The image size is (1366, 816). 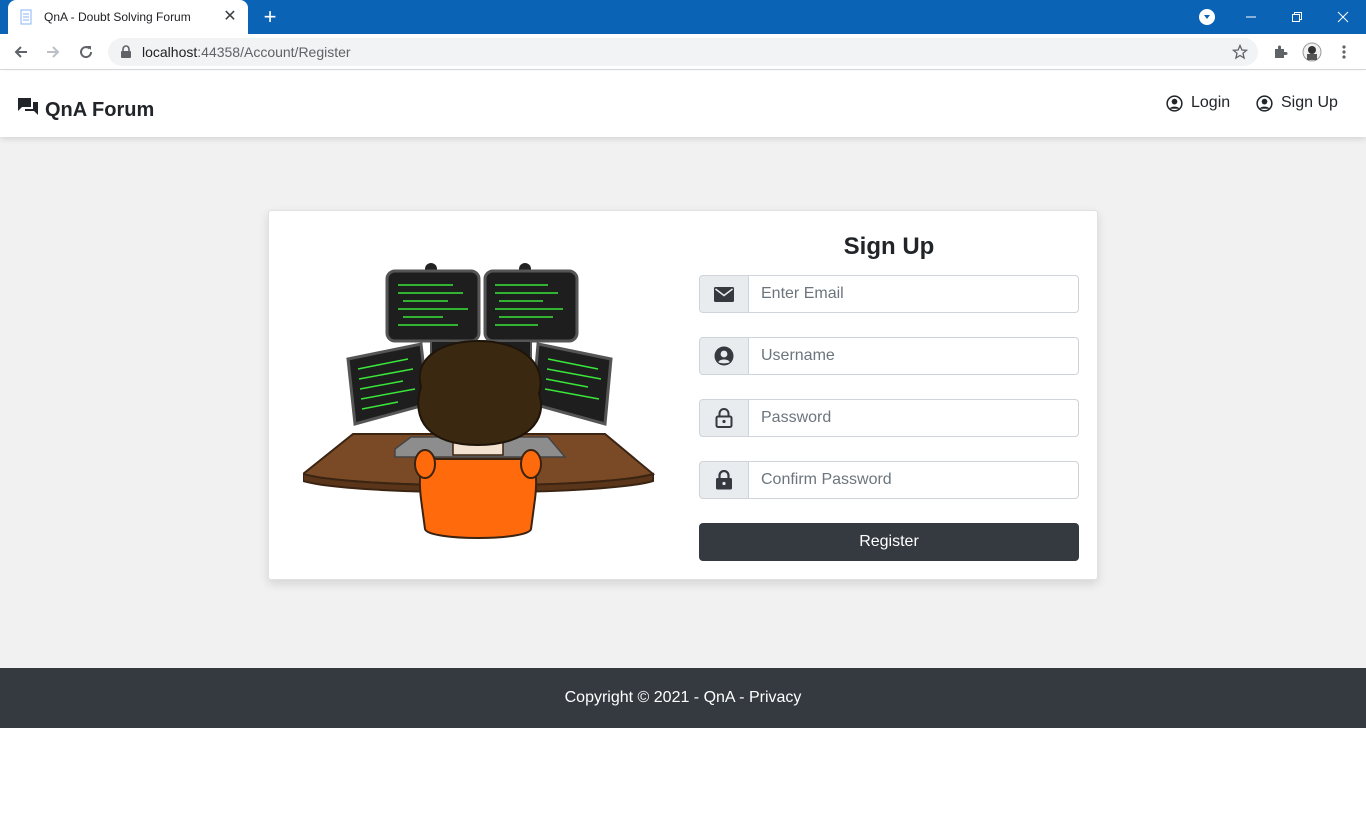 I want to click on email-group, so click(x=889, y=294).